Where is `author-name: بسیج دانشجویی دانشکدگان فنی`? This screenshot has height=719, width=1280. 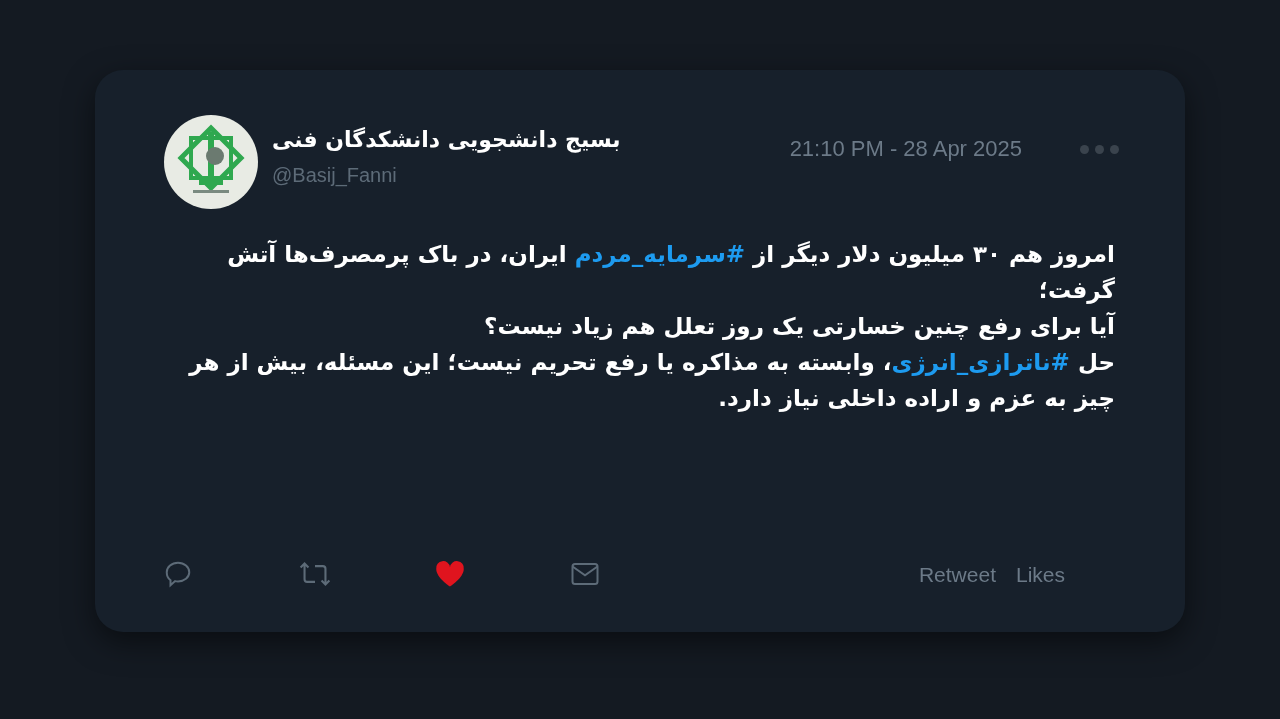
author-name: بسیج دانشجویی دانشکدگان فنی is located at coordinates (446, 140).